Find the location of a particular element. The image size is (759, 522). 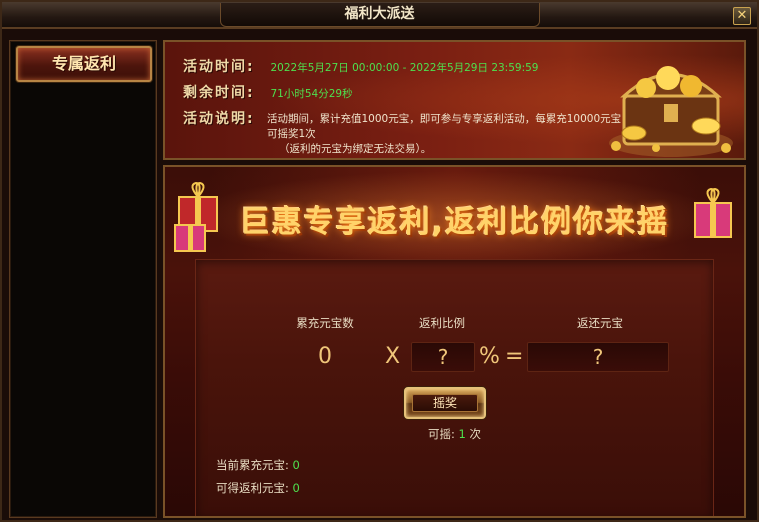

description-line-2: （返利的元宝为绑定无法交易）。 is located at coordinates (355, 149).